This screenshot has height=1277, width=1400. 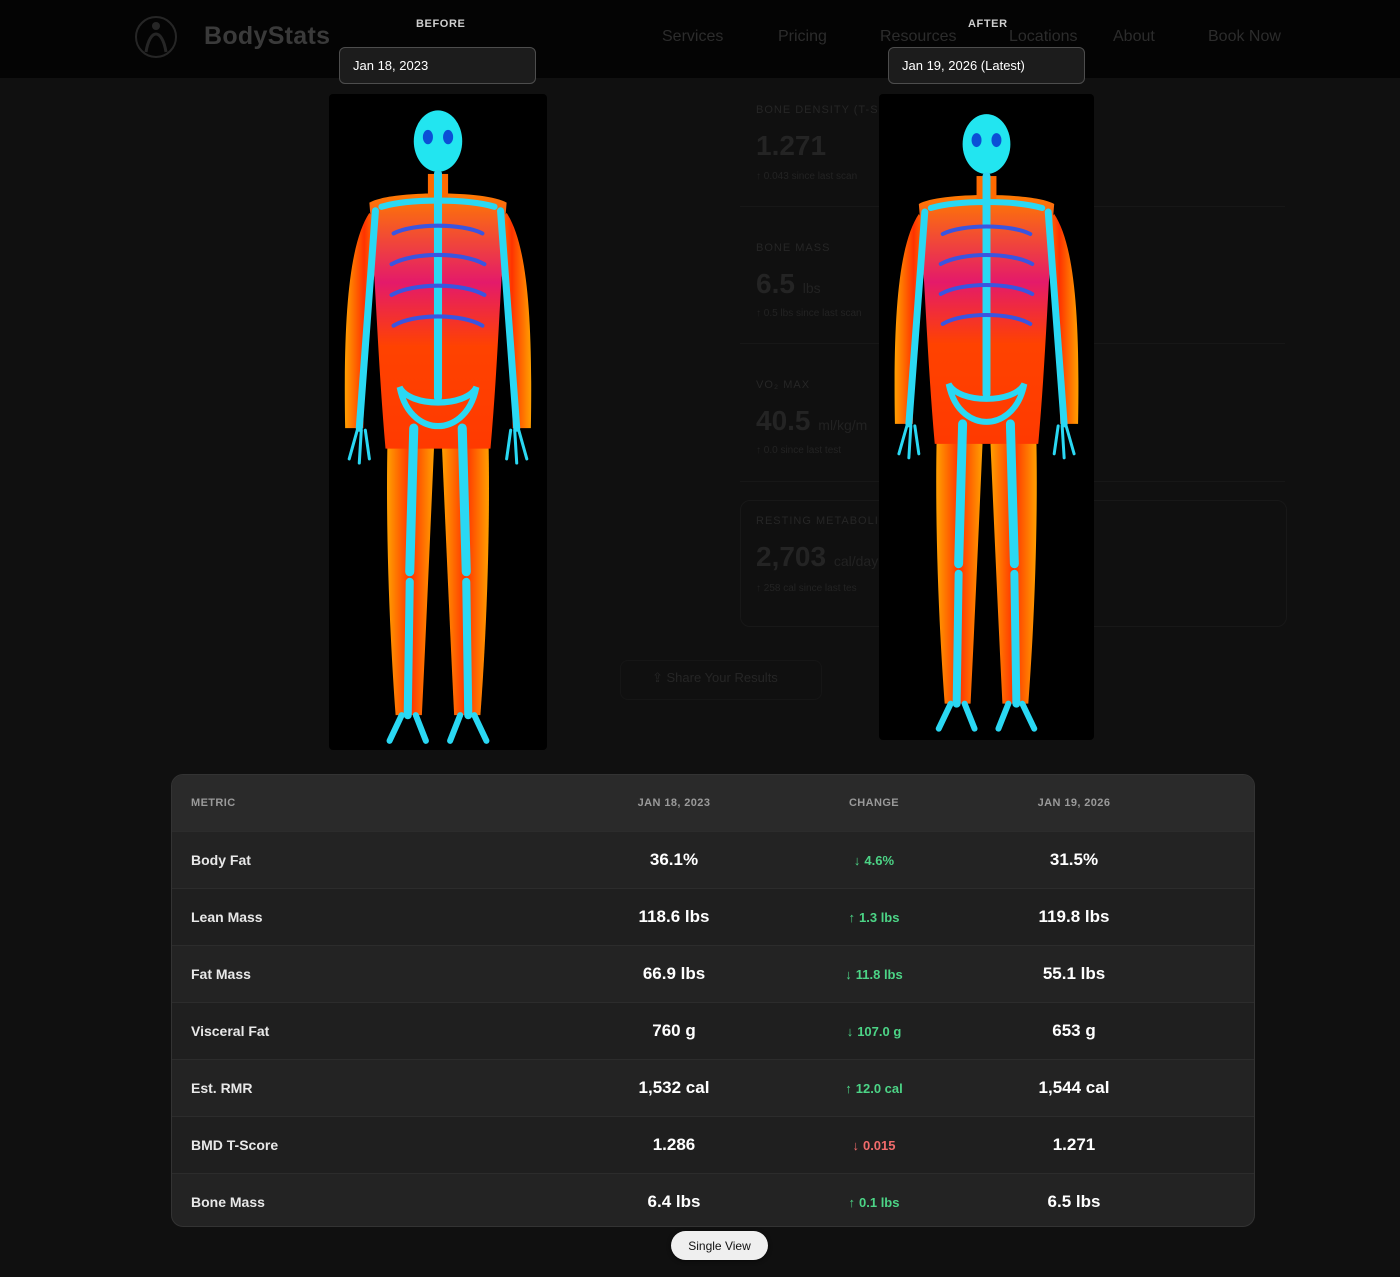 What do you see at coordinates (1244, 36) in the screenshot?
I see `nav-book-now: Book Now` at bounding box center [1244, 36].